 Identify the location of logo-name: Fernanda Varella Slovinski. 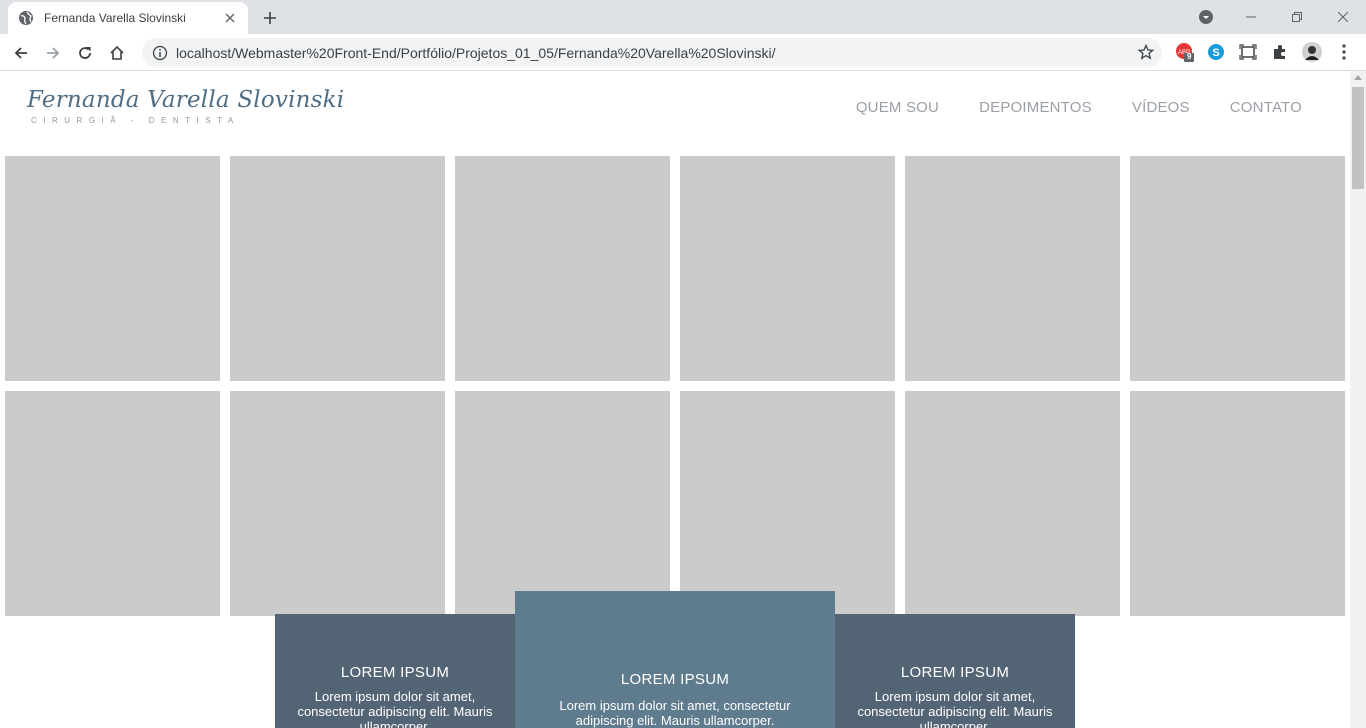
(186, 100).